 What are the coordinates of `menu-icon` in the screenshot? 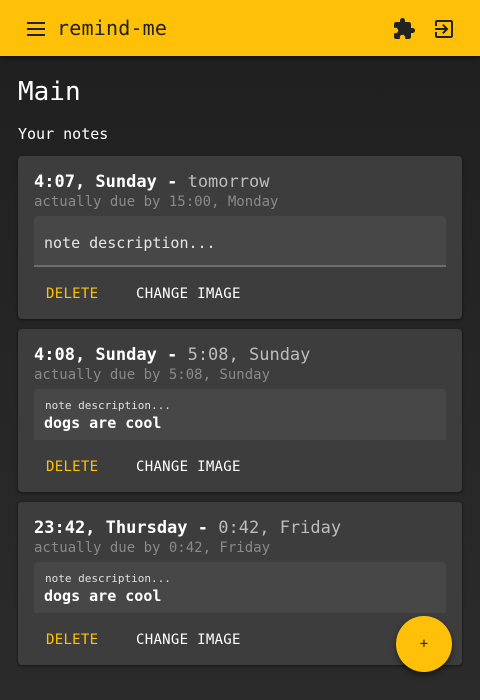 It's located at (36, 29).